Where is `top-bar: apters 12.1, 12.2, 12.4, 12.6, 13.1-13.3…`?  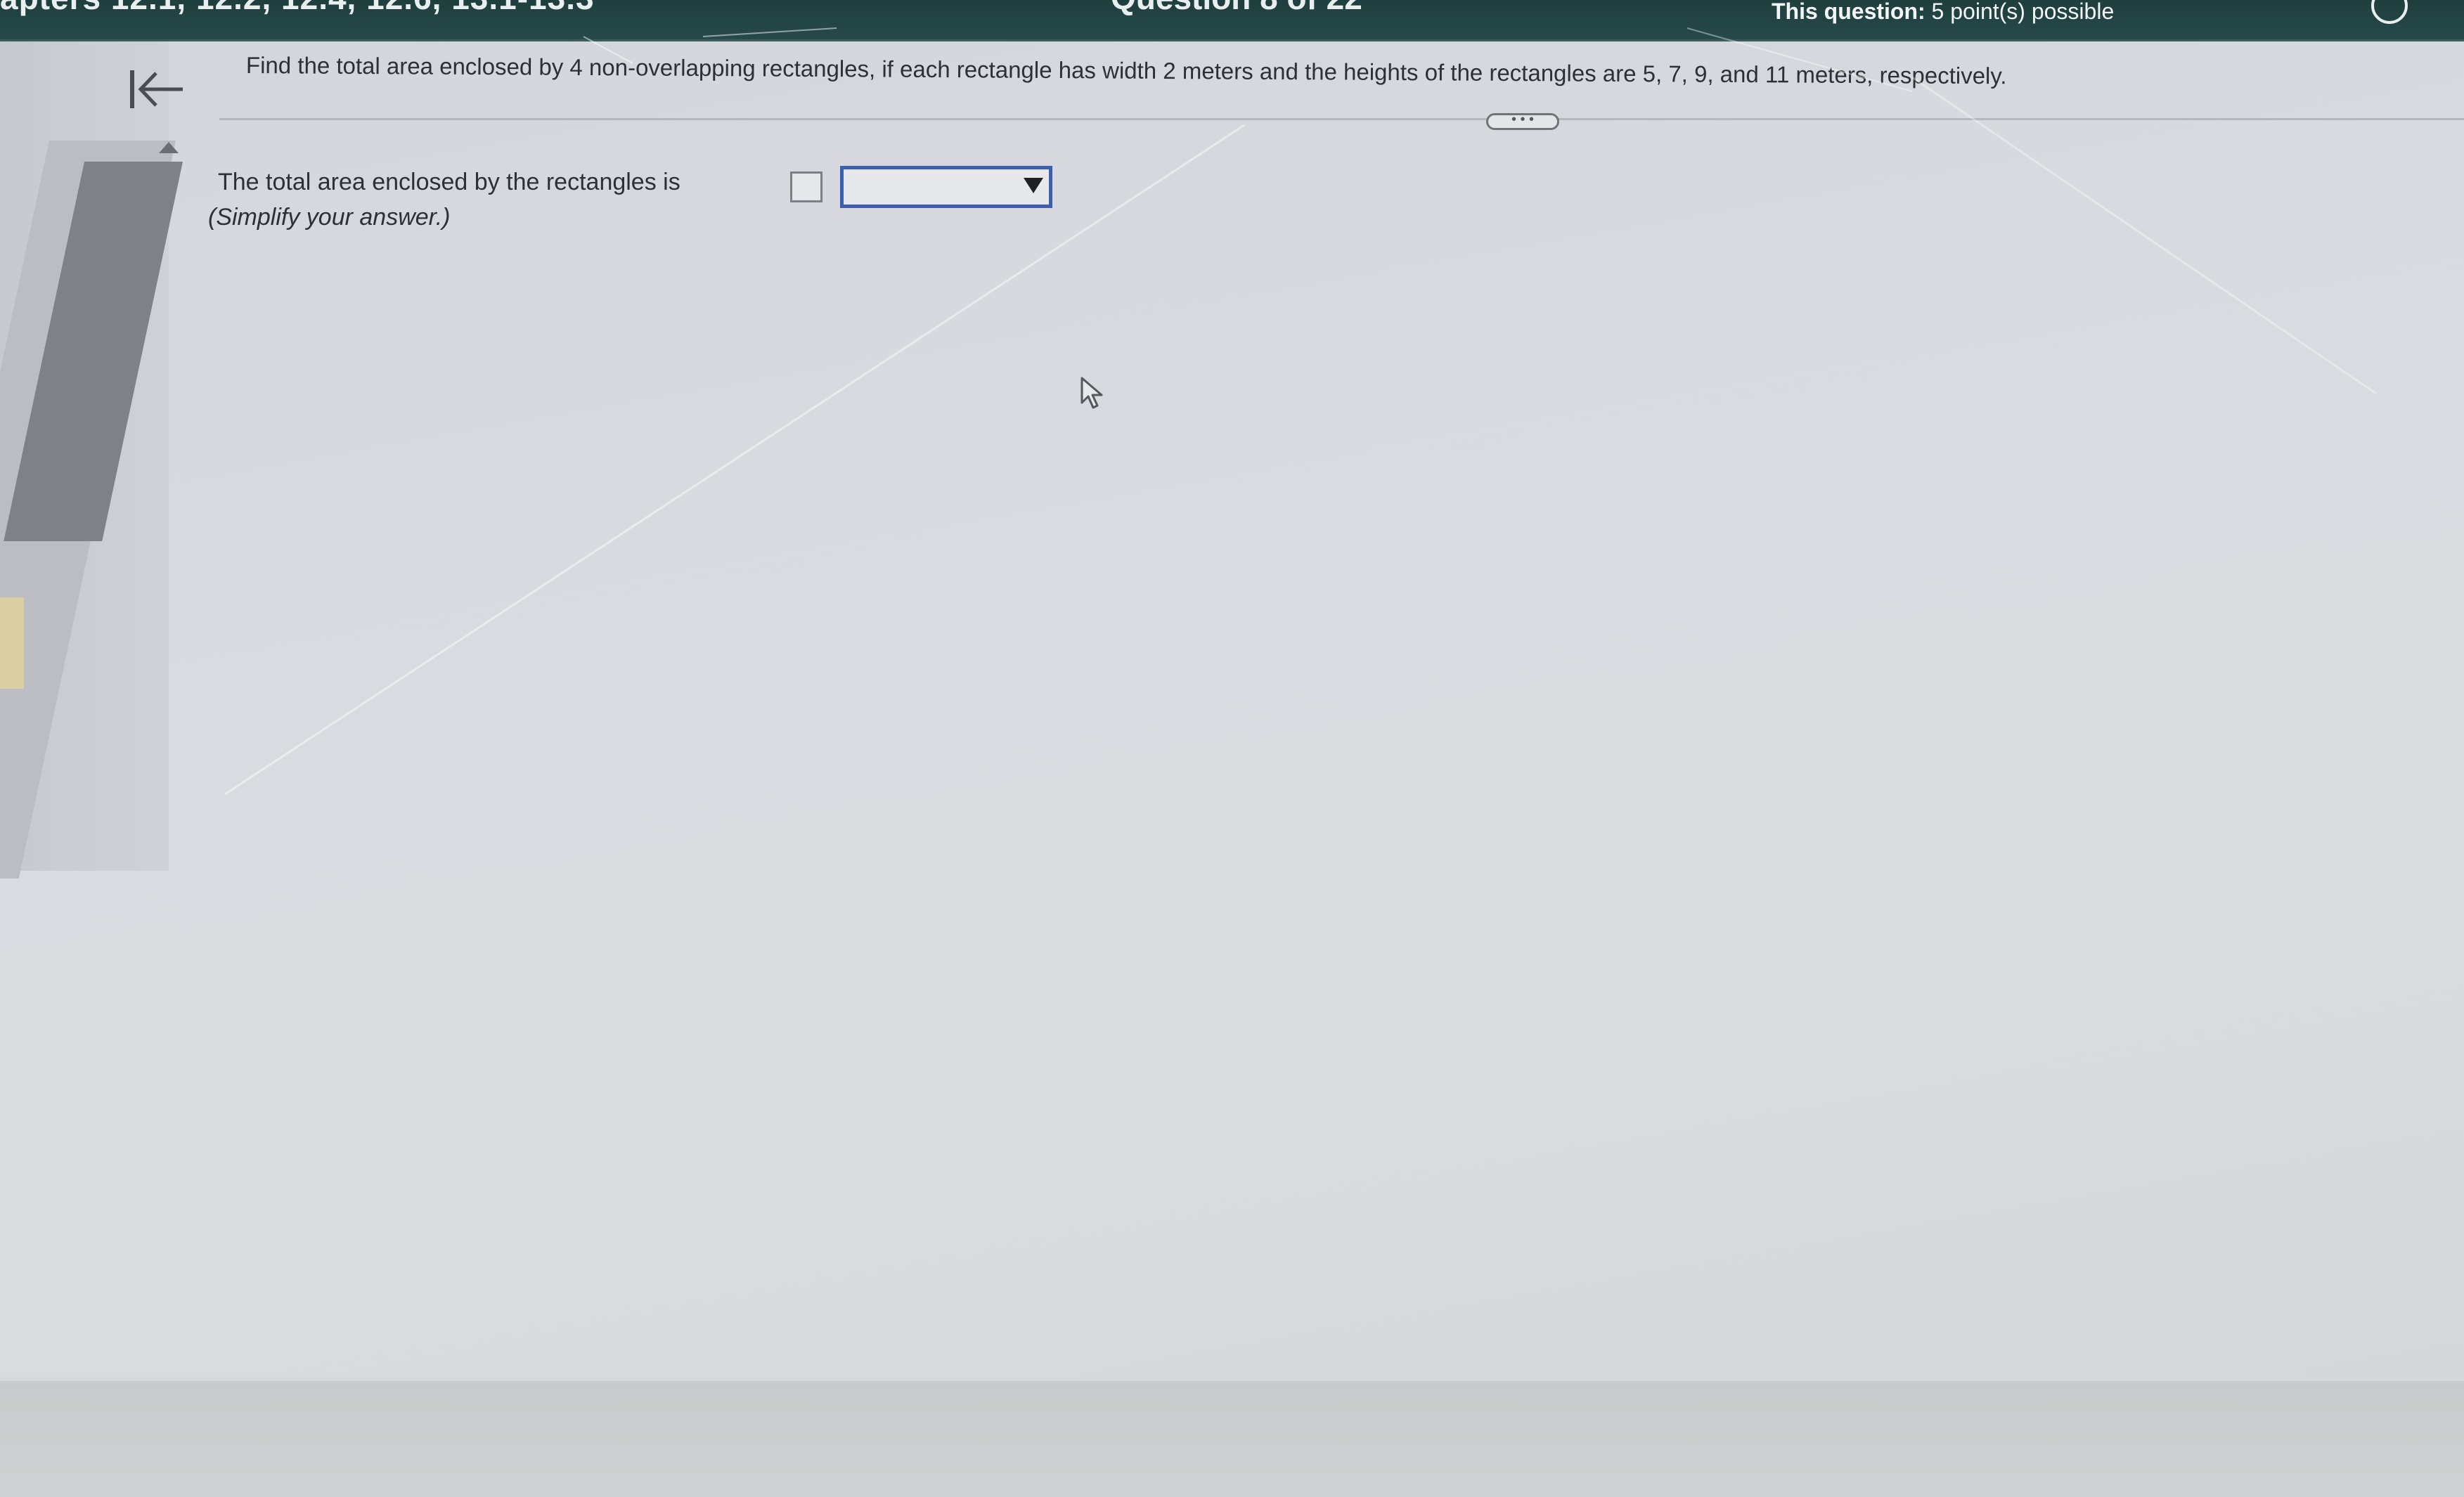
top-bar: apters 12.1, 12.2, 12.4, 12.6, 13.1-13.3… is located at coordinates (1232, 20).